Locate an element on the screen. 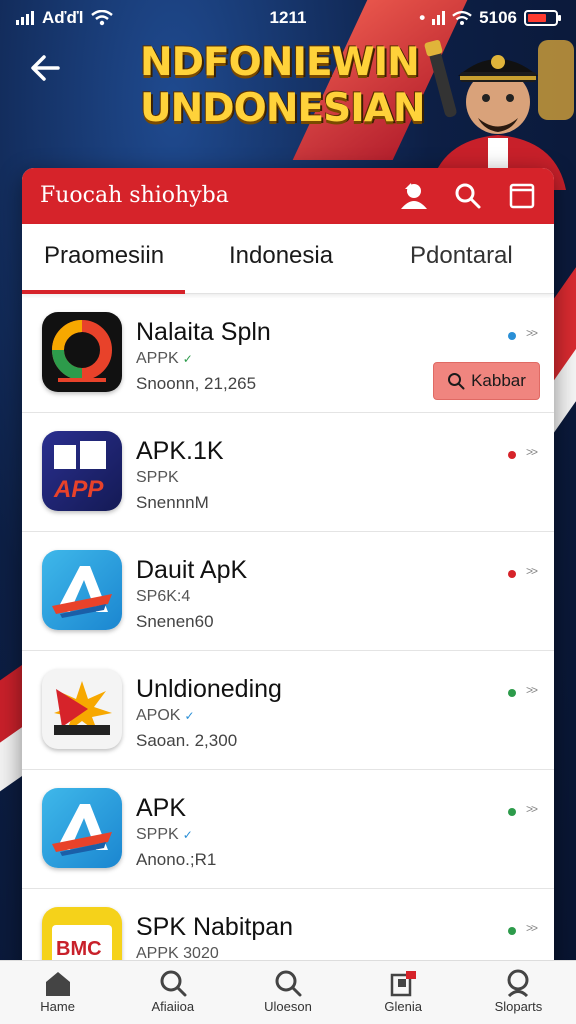  nav-sloparts: Sloparts is located at coordinates (518, 992).